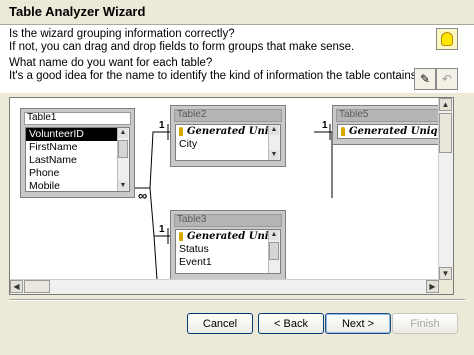 The width and height of the screenshot is (474, 355). I want to click on undo-button: ↶, so click(447, 79).